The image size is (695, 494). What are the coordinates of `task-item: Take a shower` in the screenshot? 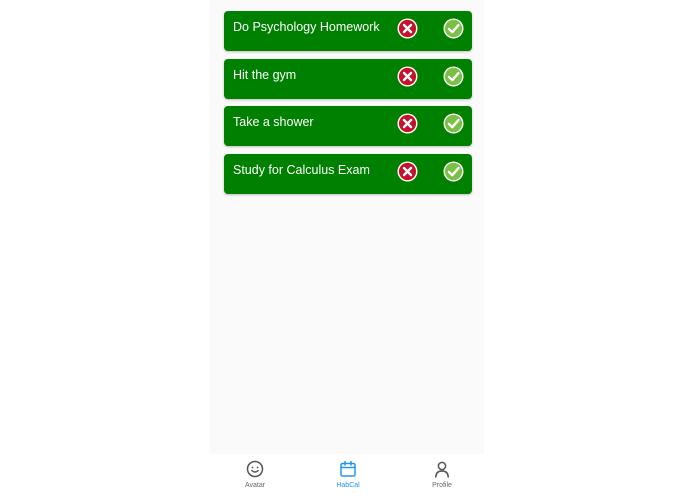 It's located at (348, 126).